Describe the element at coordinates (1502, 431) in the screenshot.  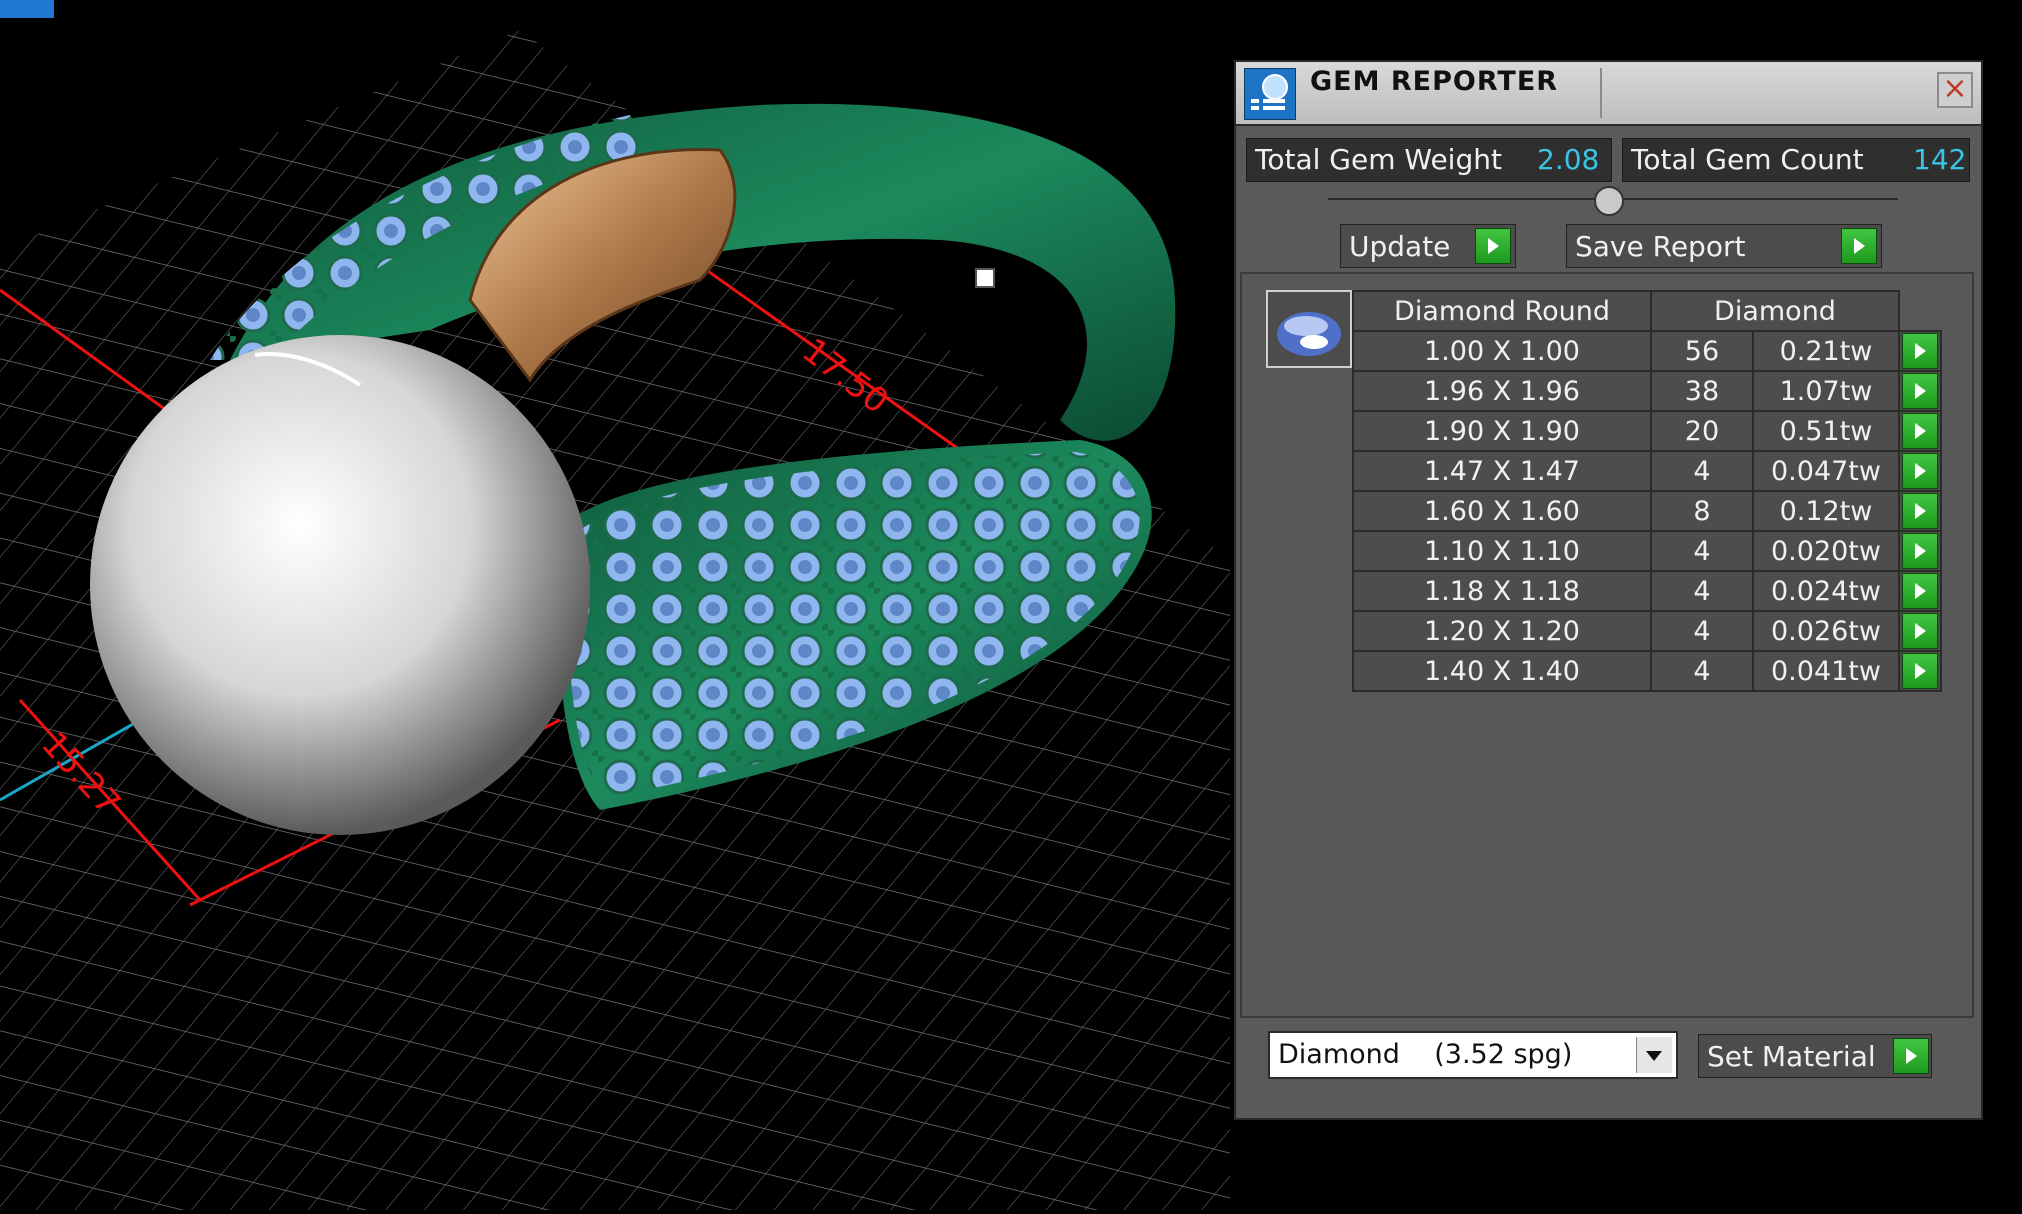
I see `gem-size: 1.90 X 1.90` at that location.